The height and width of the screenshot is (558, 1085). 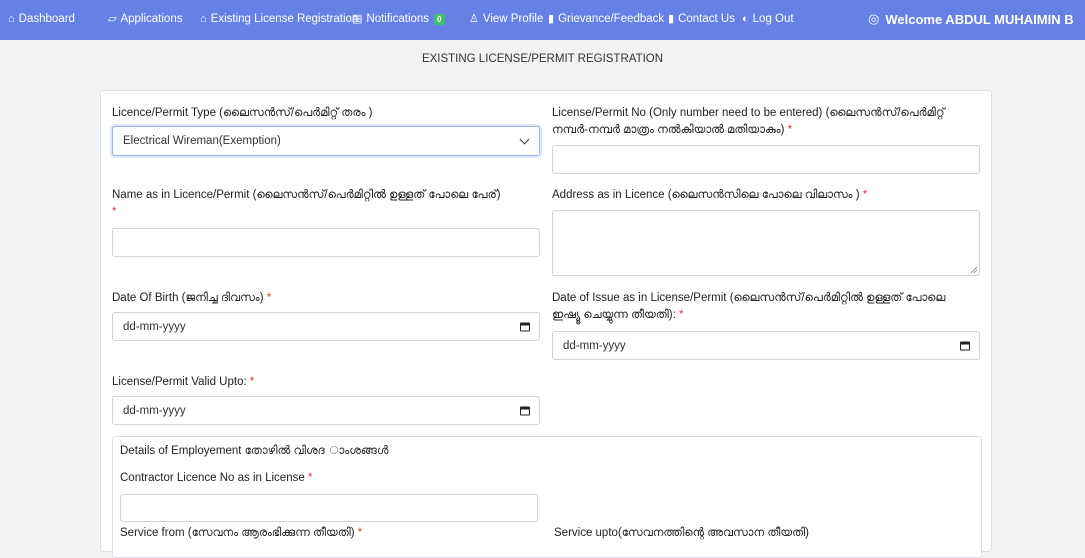 I want to click on notification-icon: ▤, so click(x=357, y=18).